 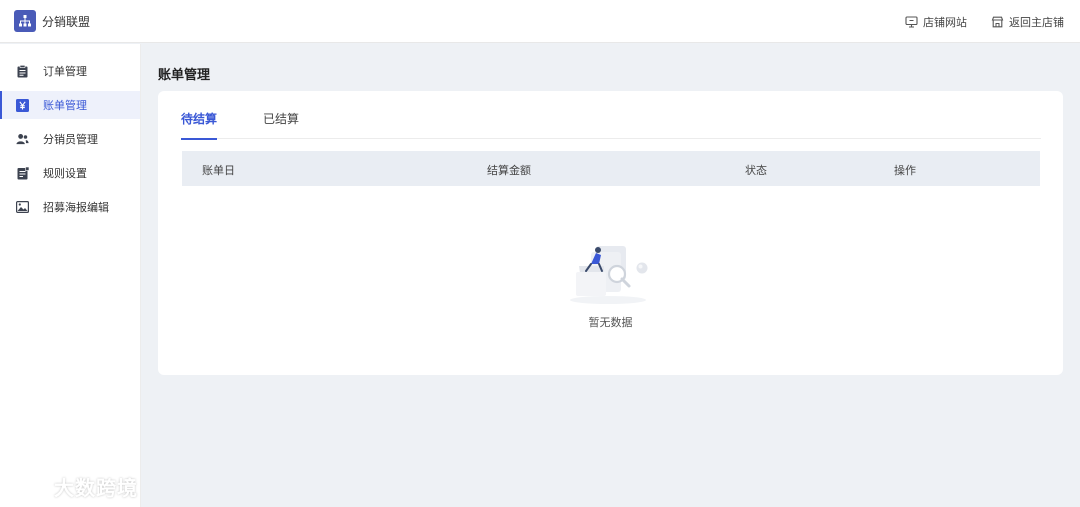 What do you see at coordinates (997, 21) in the screenshot?
I see `store-icon` at bounding box center [997, 21].